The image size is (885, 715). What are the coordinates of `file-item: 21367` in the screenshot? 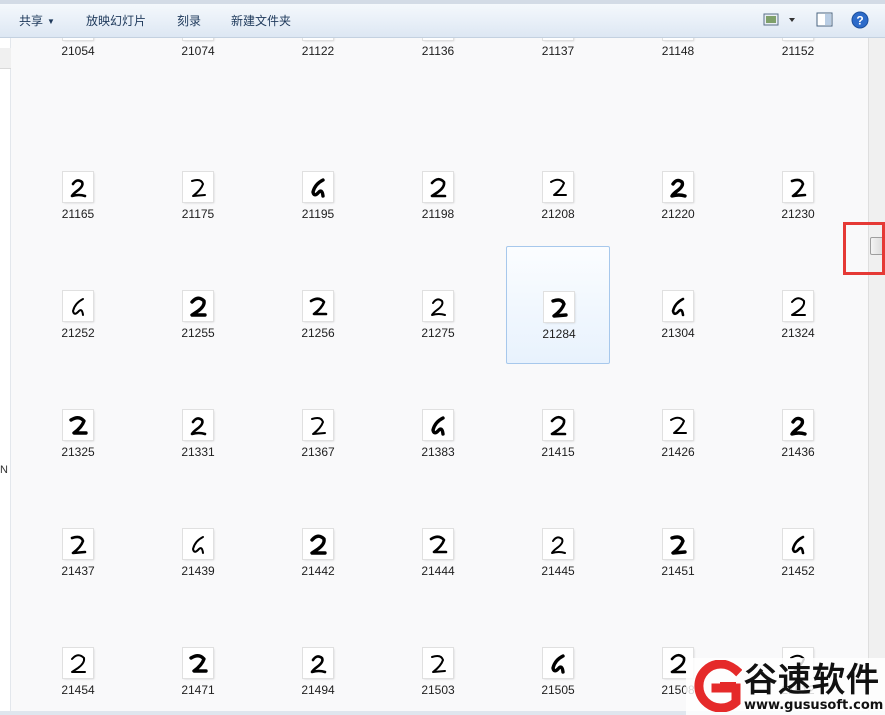 It's located at (318, 424).